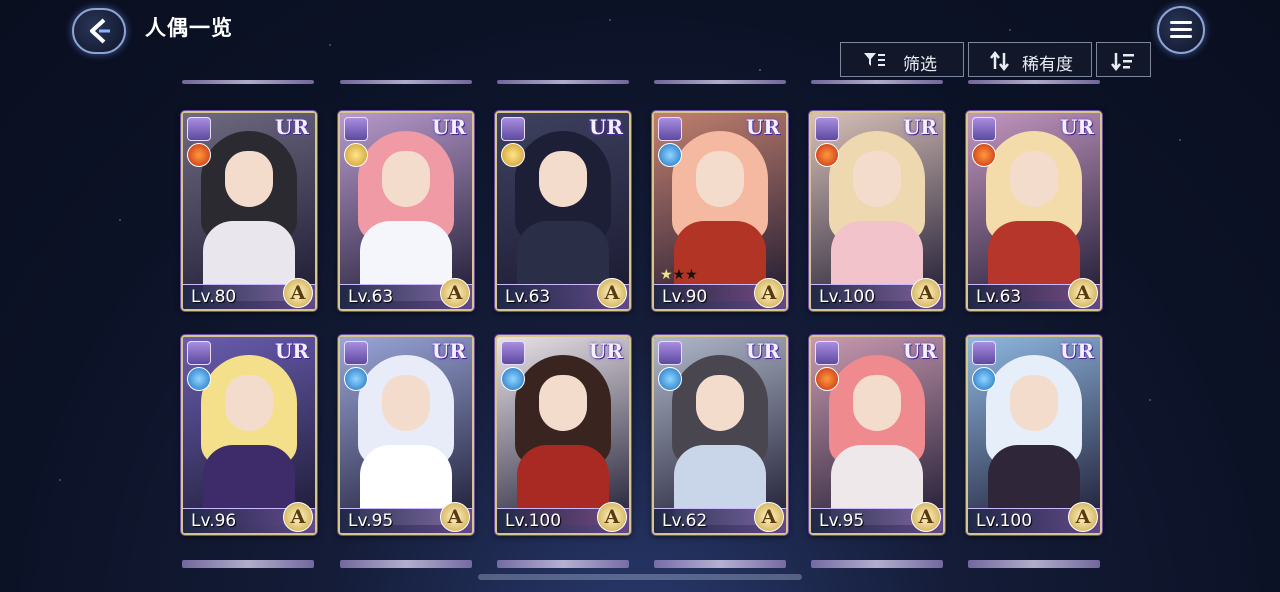  What do you see at coordinates (214, 297) in the screenshot?
I see `level-label: Lv.80` at bounding box center [214, 297].